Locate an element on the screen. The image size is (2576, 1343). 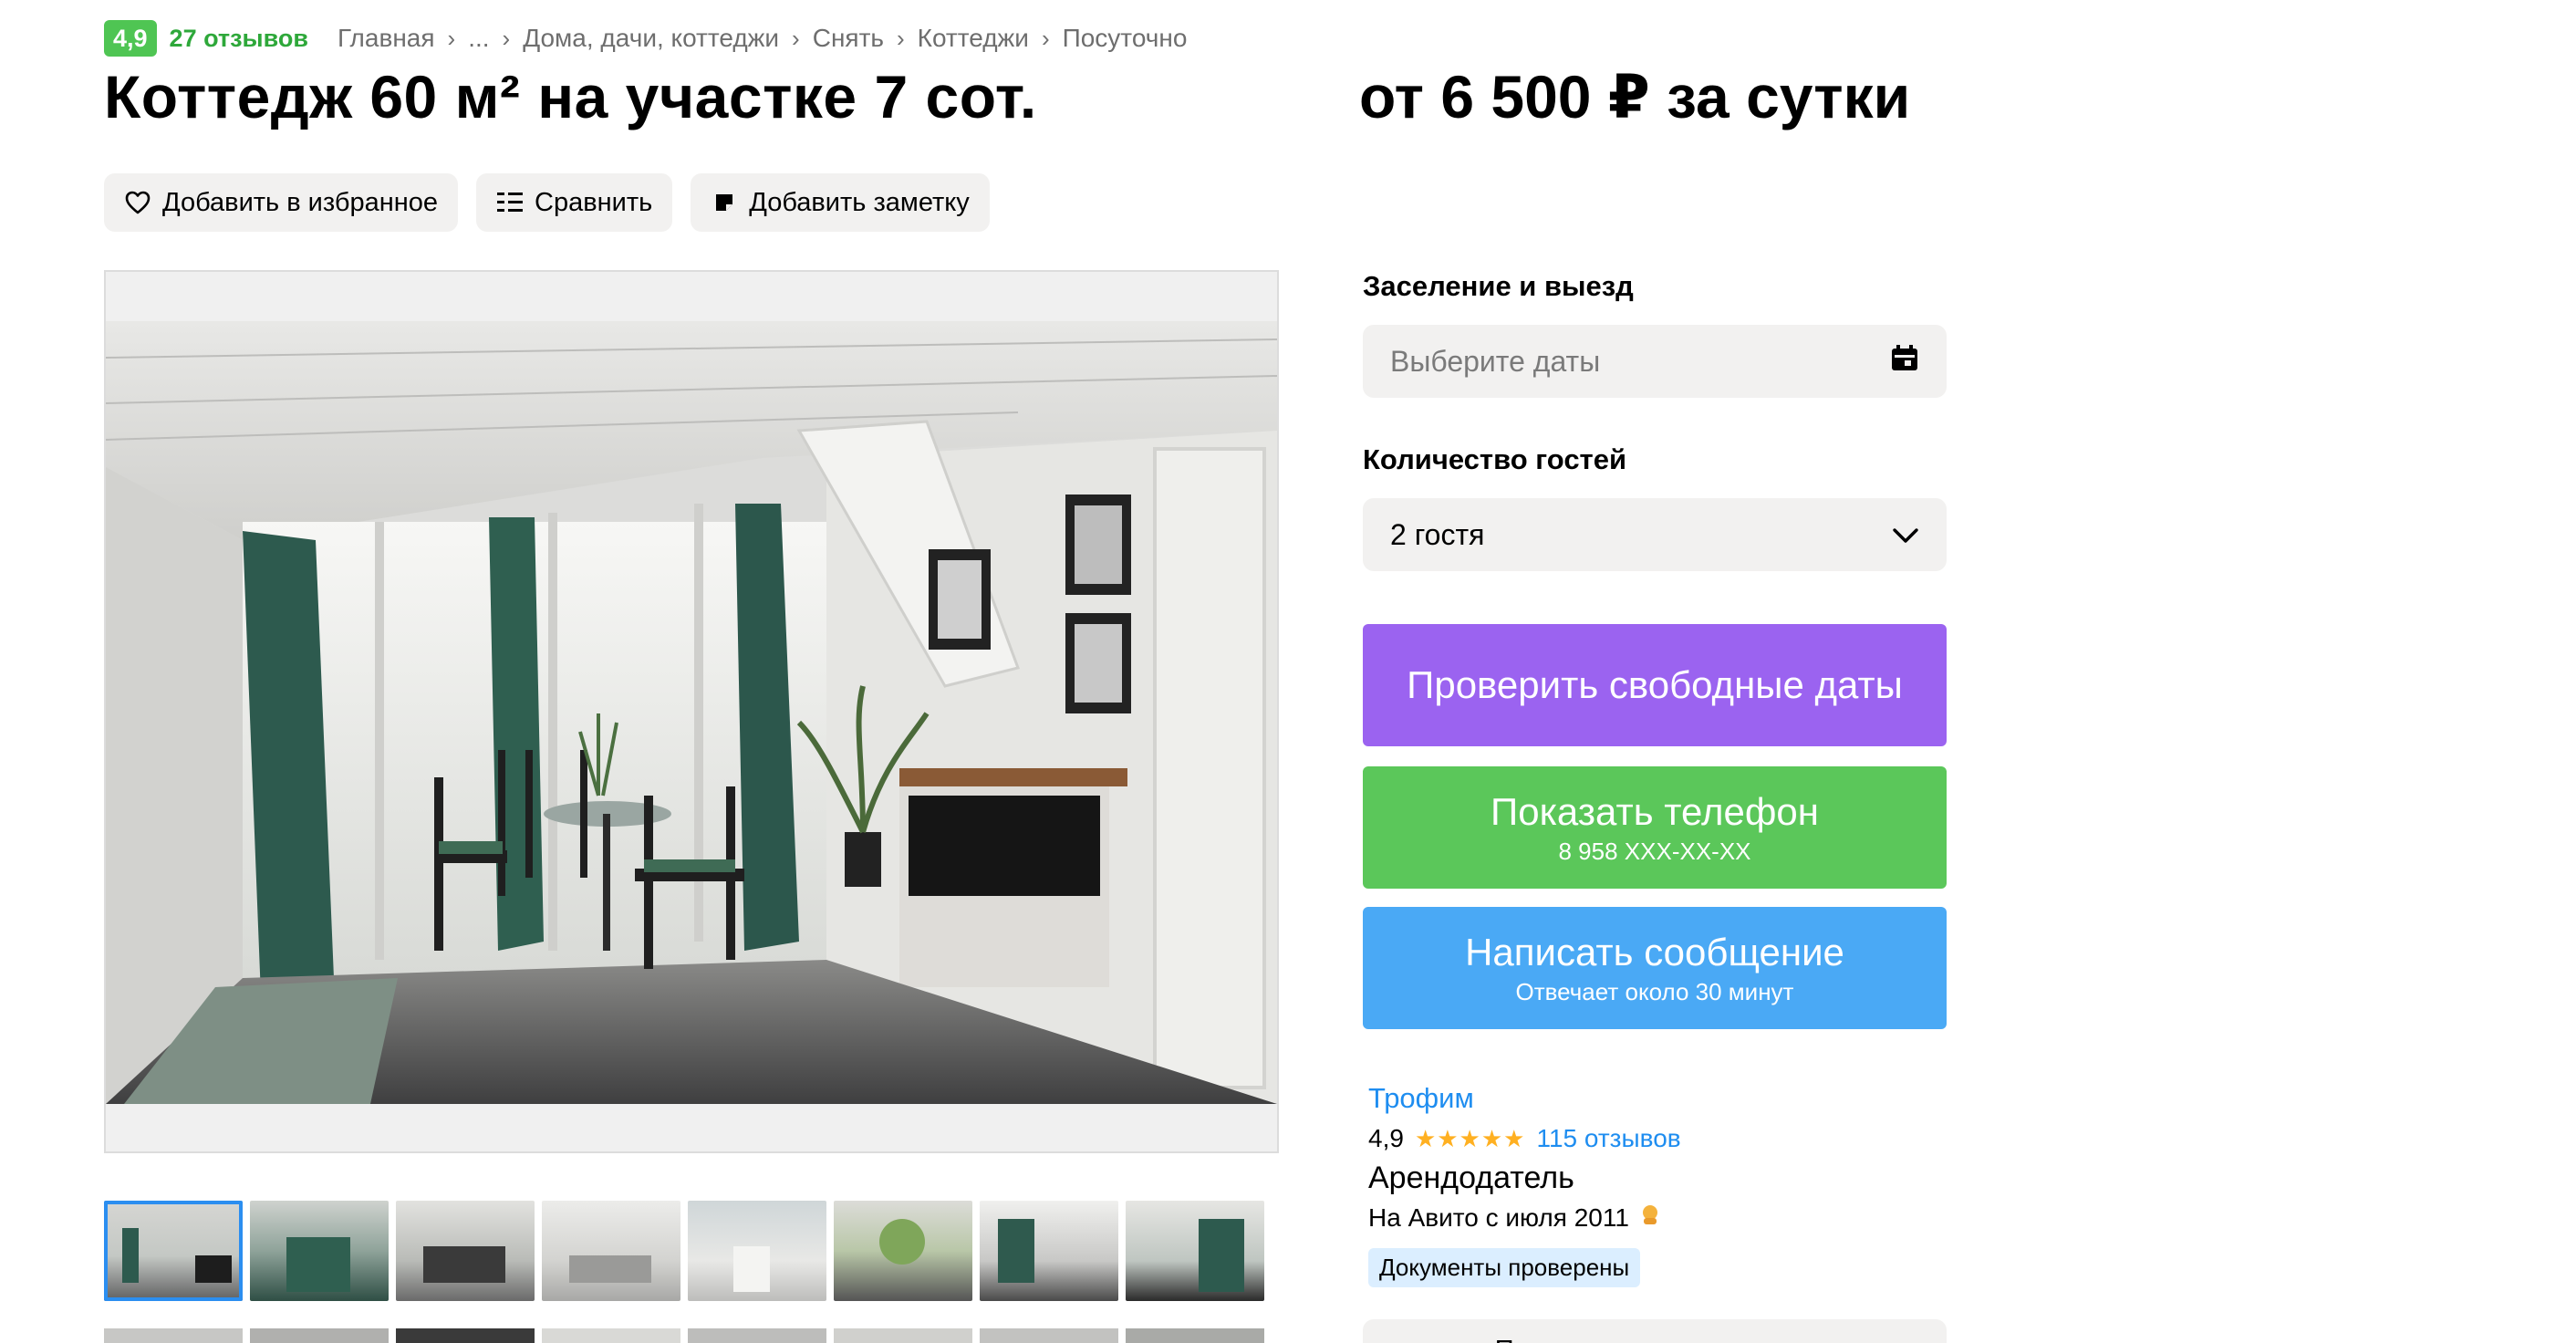
seller-rating: 4,9 is located at coordinates (1386, 1138).